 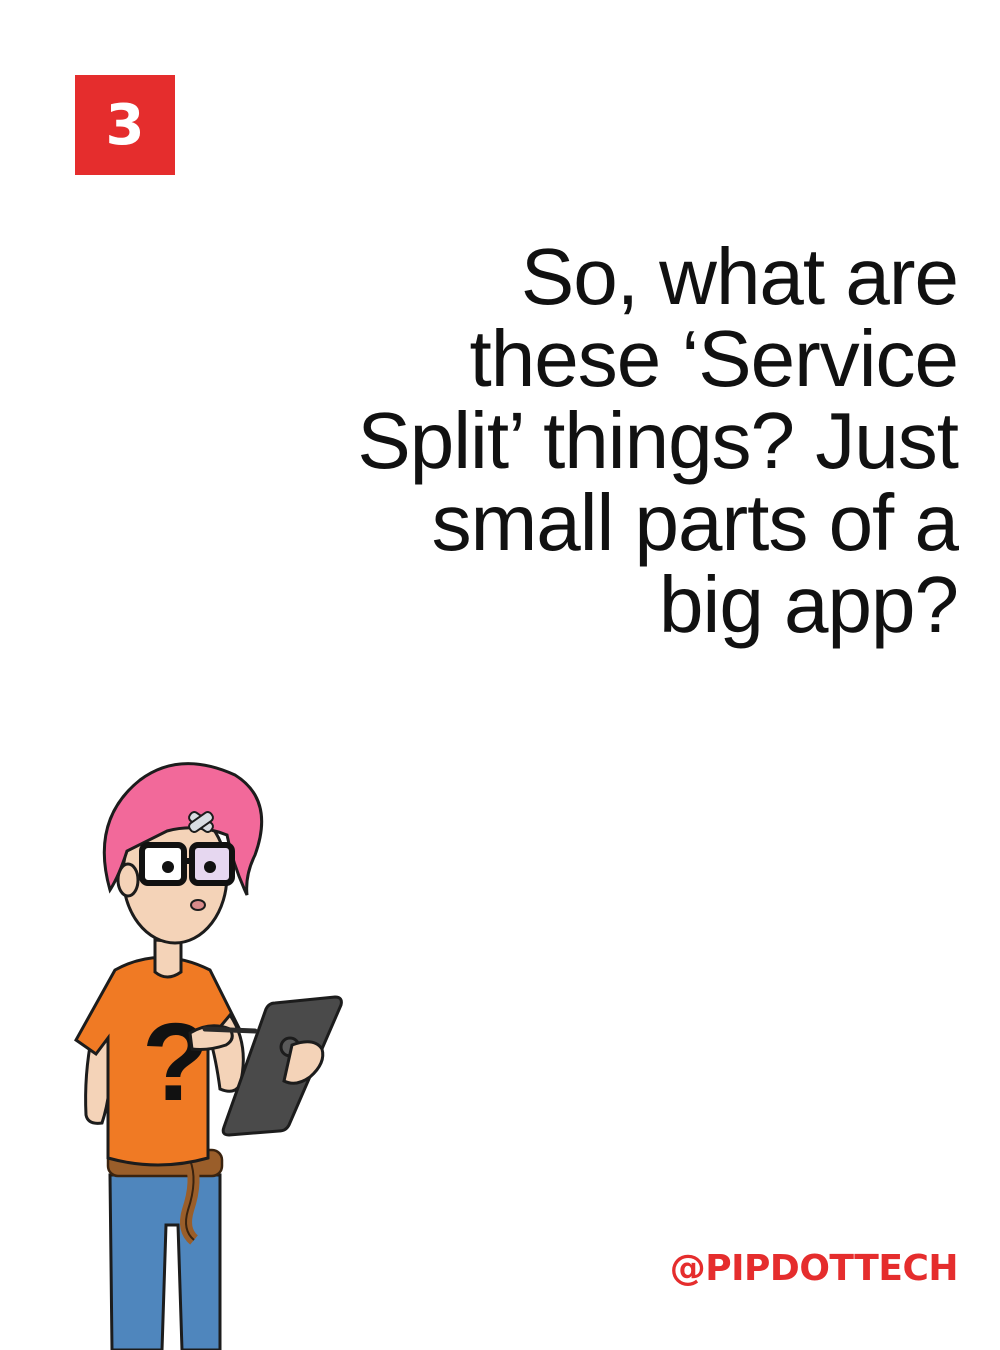 I want to click on slide-number: 3, so click(x=125, y=125).